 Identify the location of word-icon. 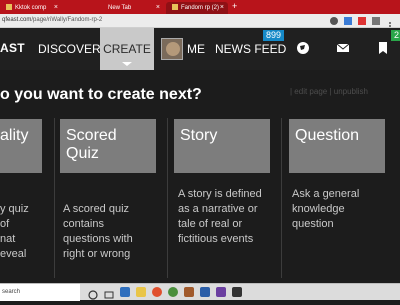
(205, 292).